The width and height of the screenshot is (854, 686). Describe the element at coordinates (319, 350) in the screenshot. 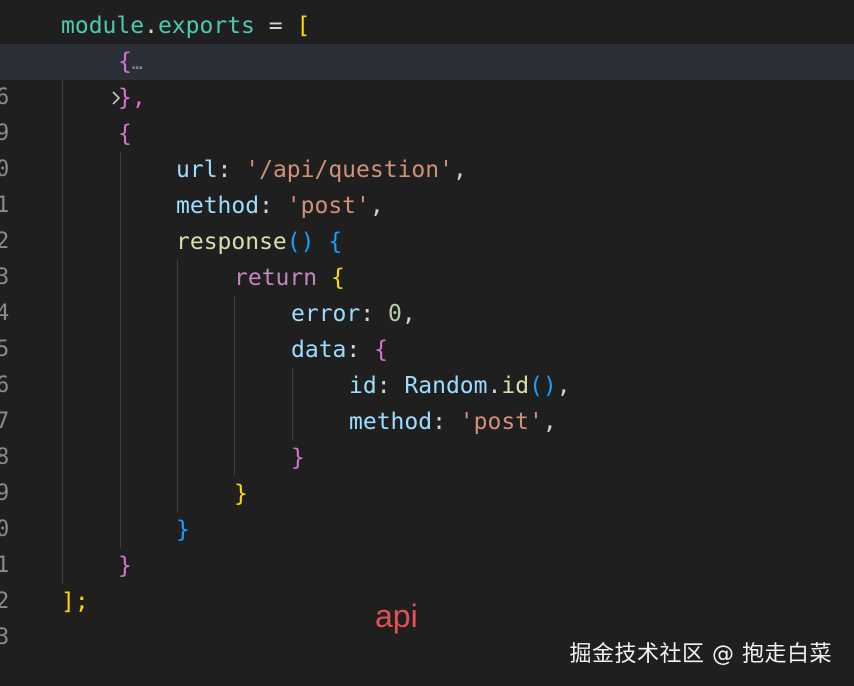

I see `token-data-key: data` at that location.